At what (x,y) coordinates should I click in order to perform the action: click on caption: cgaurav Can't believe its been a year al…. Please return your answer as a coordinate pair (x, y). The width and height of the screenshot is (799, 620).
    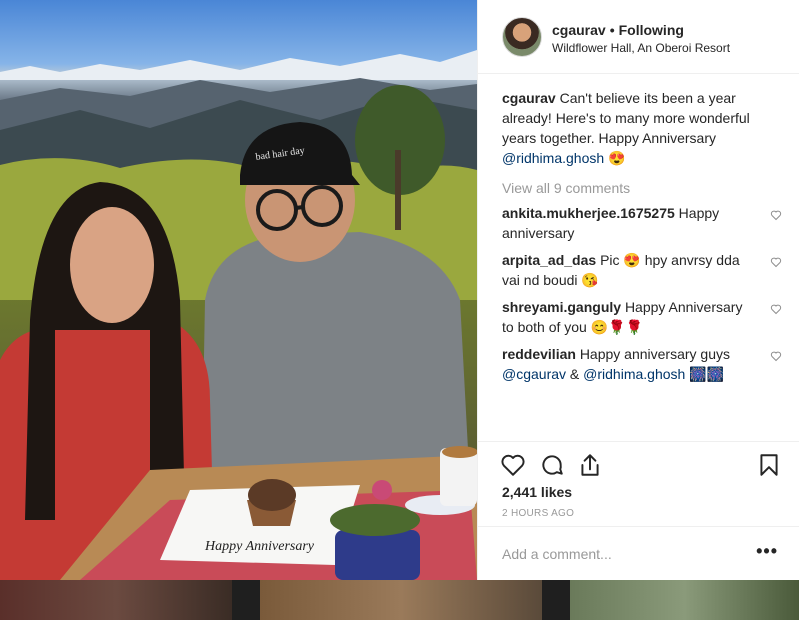
    Looking at the image, I should click on (642, 128).